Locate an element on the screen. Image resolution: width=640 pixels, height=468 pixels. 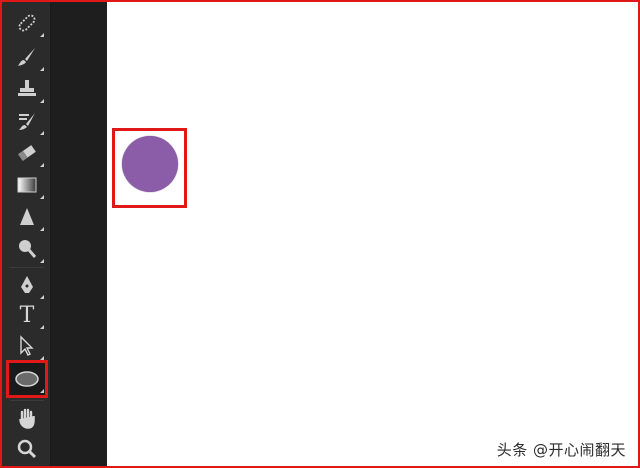
history-brush-tool is located at coordinates (27, 121).